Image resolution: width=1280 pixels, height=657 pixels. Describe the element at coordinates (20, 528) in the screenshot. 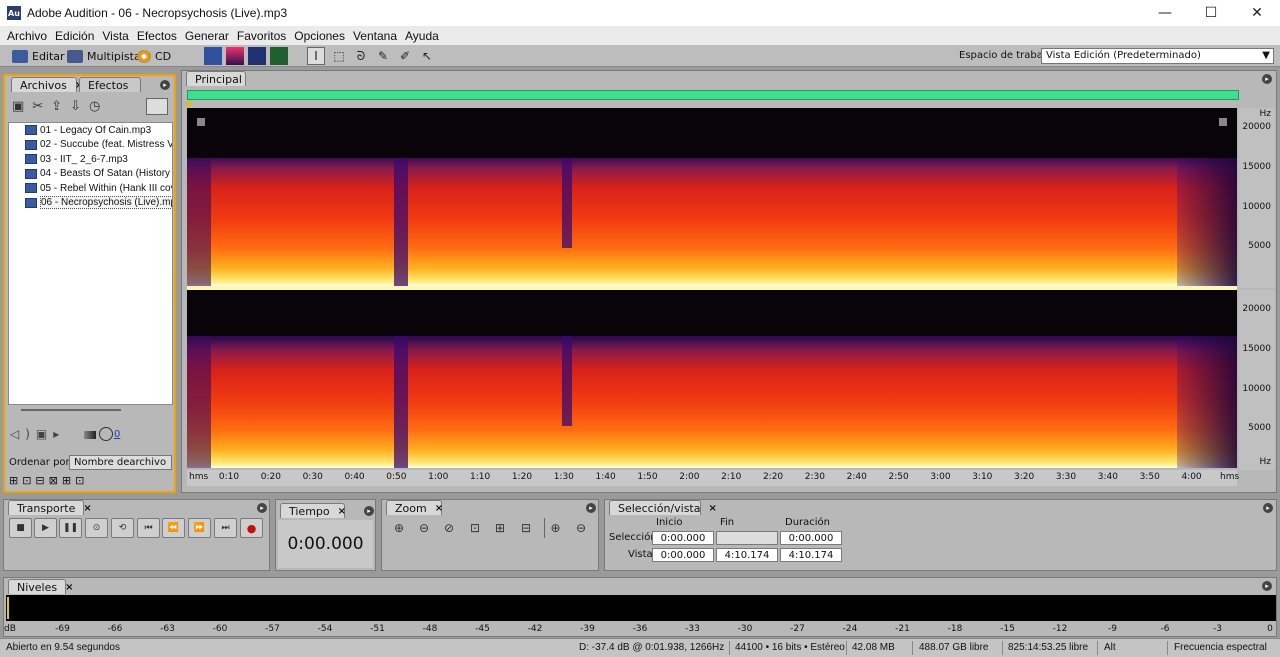

I see `stop-button: ■` at that location.